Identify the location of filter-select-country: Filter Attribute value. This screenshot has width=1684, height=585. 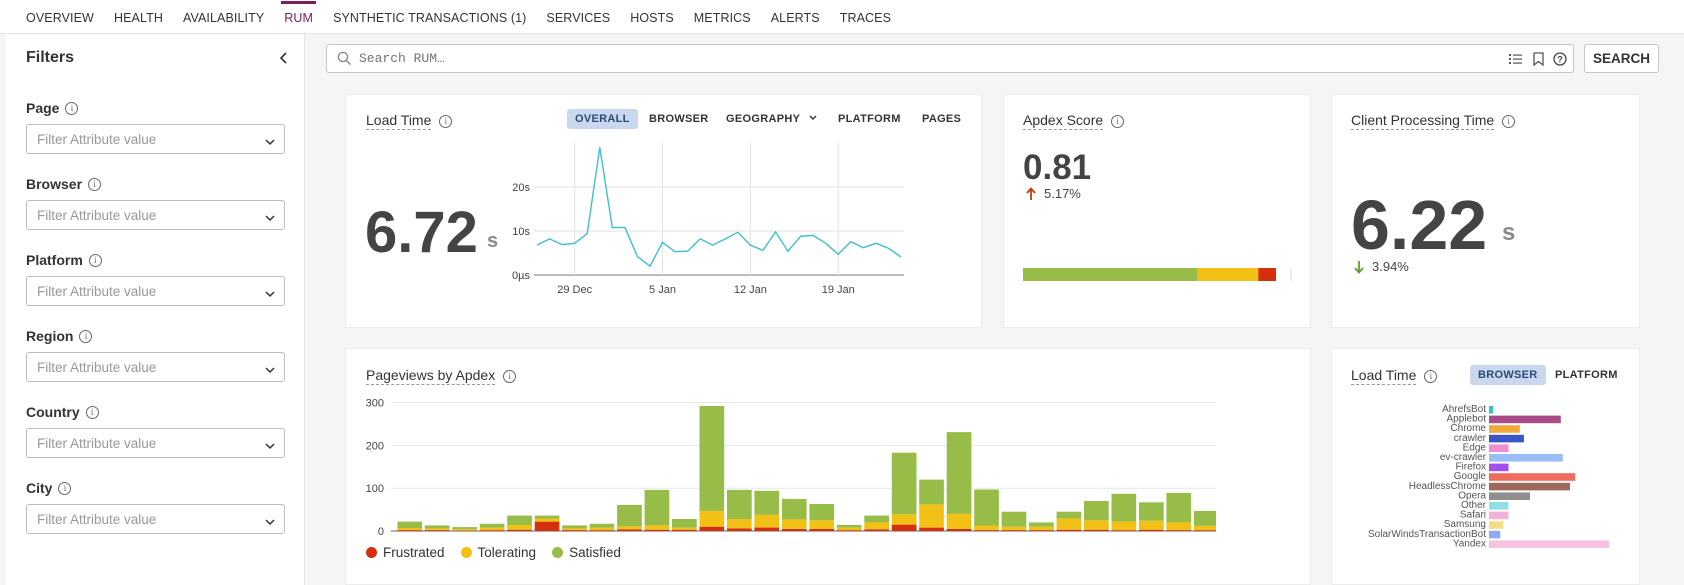
(155, 443).